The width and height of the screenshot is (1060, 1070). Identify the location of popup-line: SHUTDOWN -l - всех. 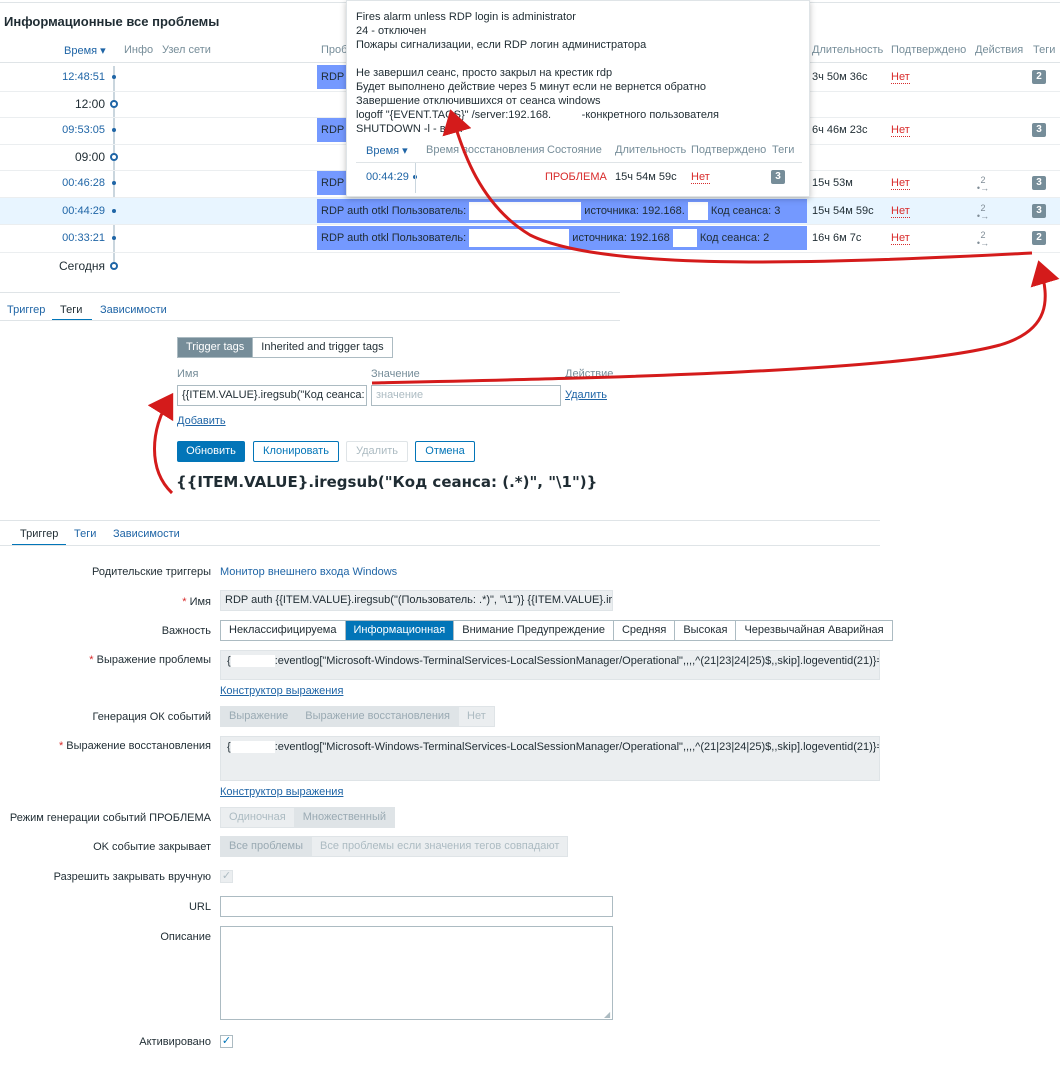
(409, 129).